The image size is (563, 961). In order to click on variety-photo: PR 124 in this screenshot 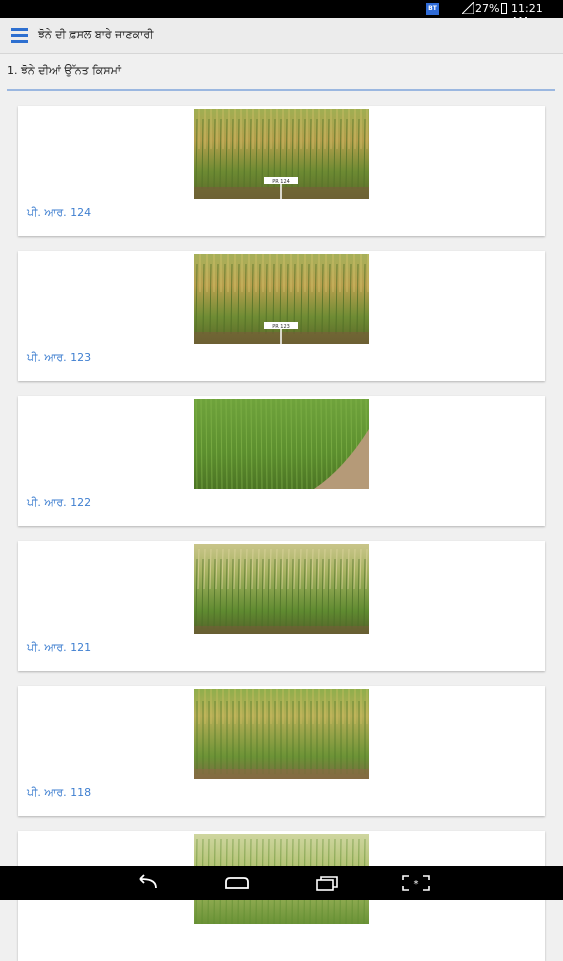, I will do `click(281, 154)`.